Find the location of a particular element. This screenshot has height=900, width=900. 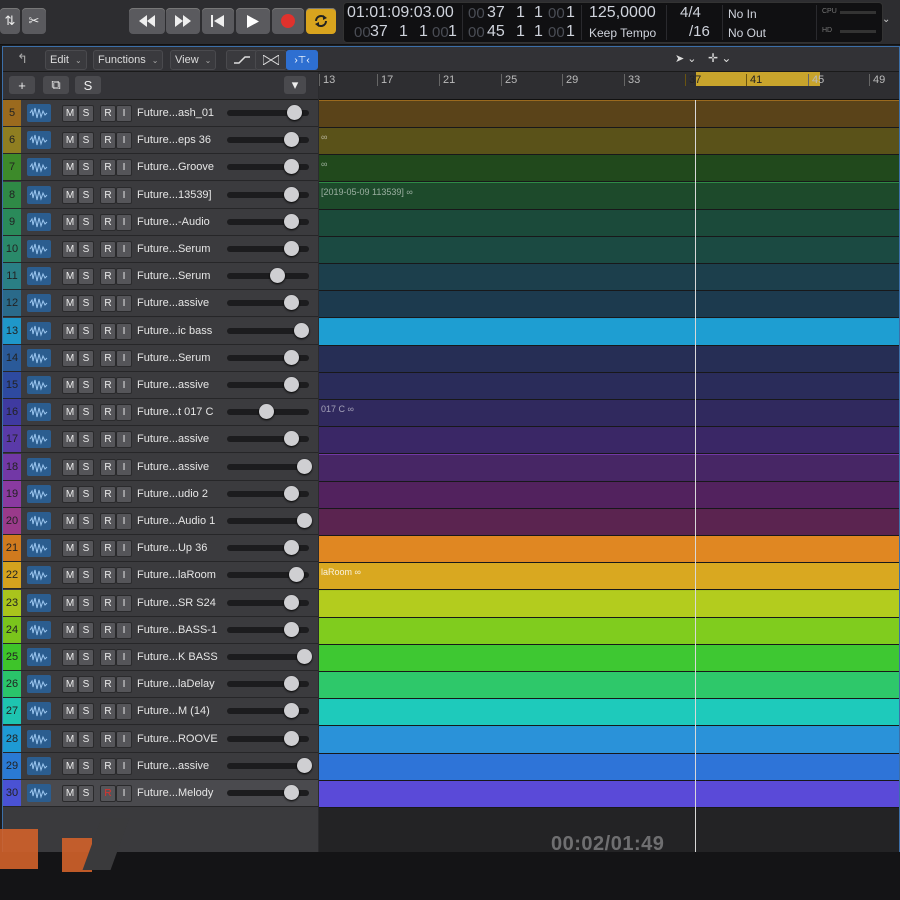

track-name: Future...ic bass is located at coordinates (174, 331).